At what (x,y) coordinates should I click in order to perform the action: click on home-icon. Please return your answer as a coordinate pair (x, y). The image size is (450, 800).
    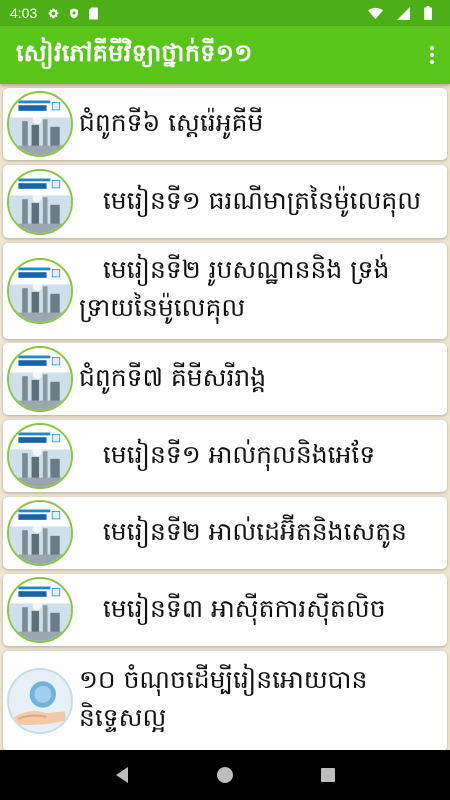
    Looking at the image, I should click on (225, 775).